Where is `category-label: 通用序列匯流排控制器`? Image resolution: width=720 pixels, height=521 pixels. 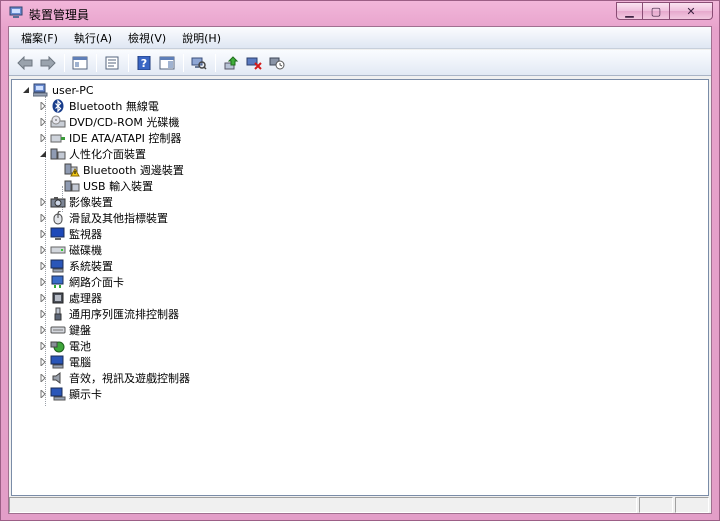
category-label: 通用序列匯流排控制器 is located at coordinates (124, 314).